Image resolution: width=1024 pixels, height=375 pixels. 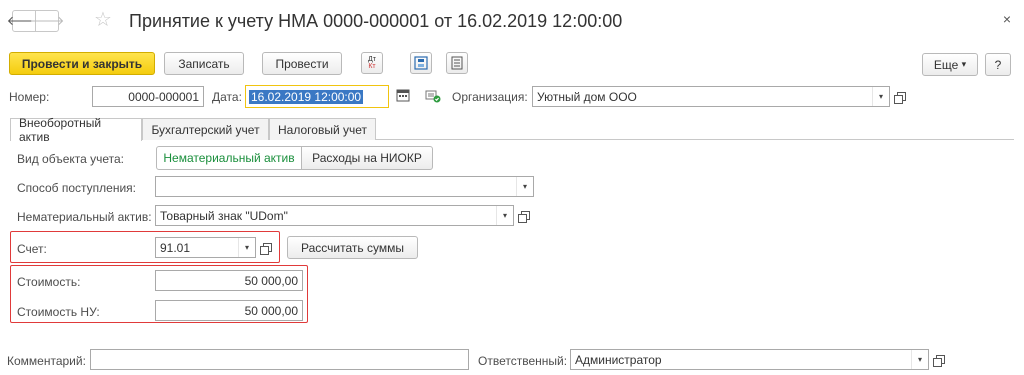 I want to click on tab-tax: Налоговый учет, so click(x=322, y=129).